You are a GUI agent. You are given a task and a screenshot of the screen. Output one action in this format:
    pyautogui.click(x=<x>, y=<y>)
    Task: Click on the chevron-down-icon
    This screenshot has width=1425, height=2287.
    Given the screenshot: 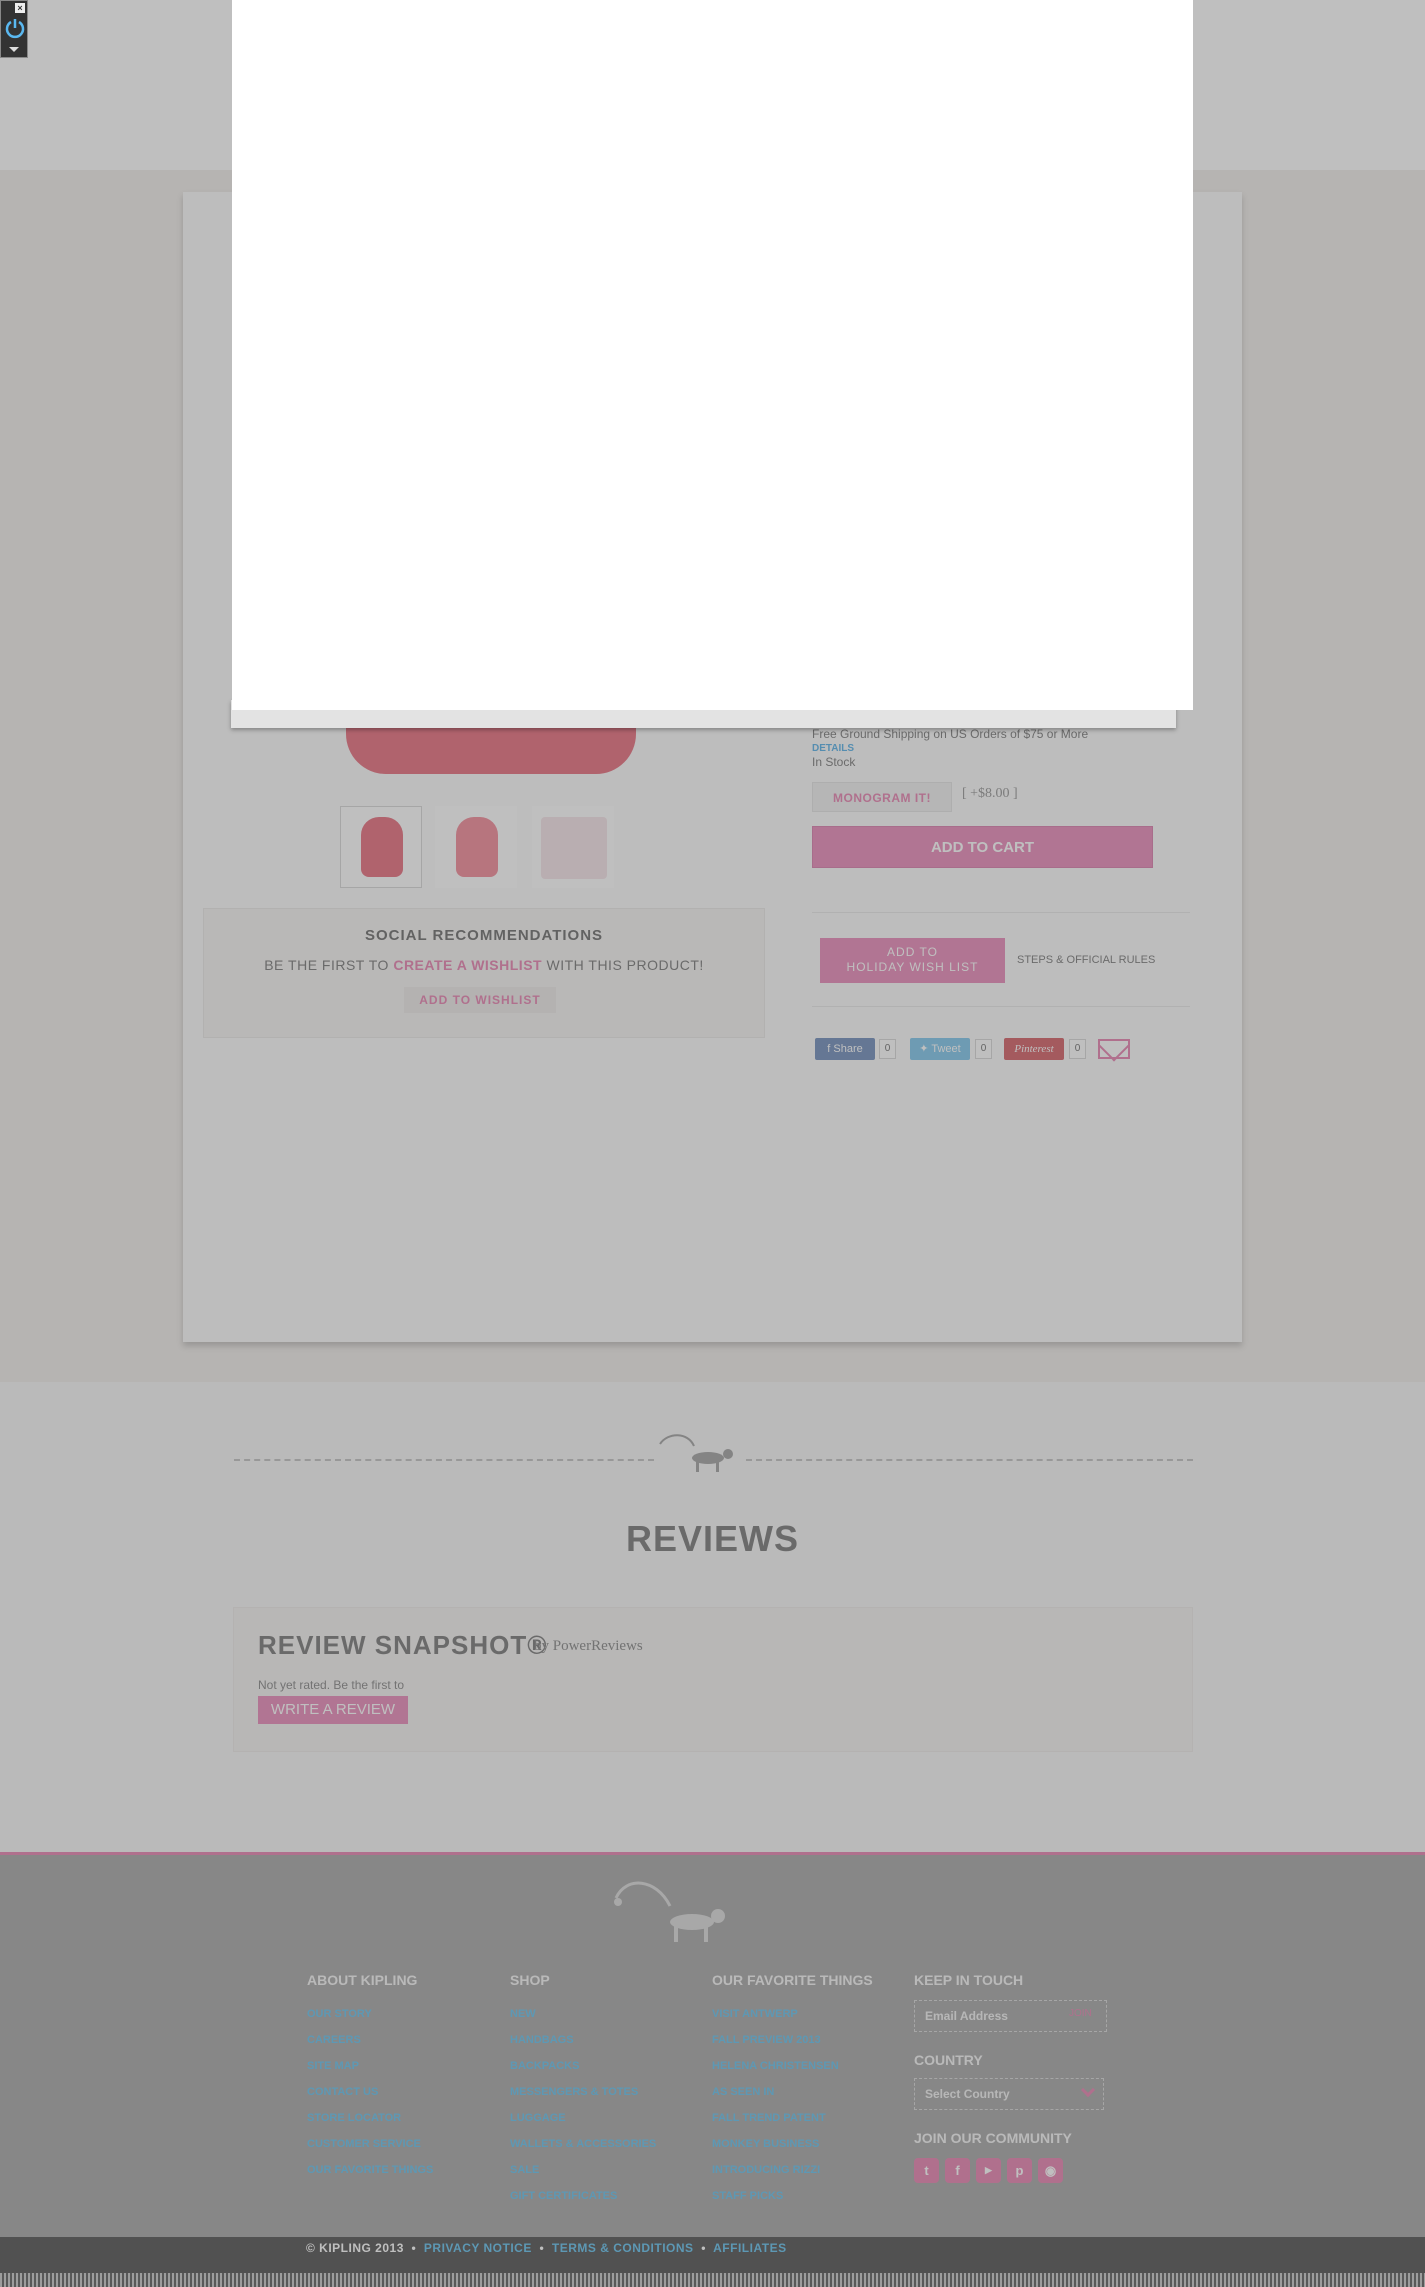 What is the action you would take?
    pyautogui.click(x=14, y=49)
    